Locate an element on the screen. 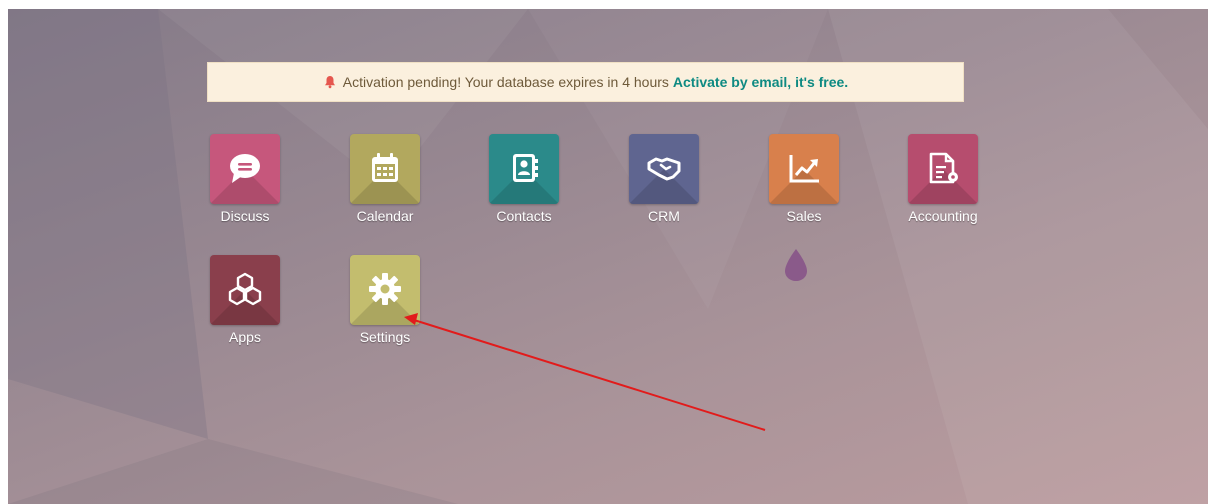 This screenshot has width=1208, height=504. bell-icon is located at coordinates (329, 82).